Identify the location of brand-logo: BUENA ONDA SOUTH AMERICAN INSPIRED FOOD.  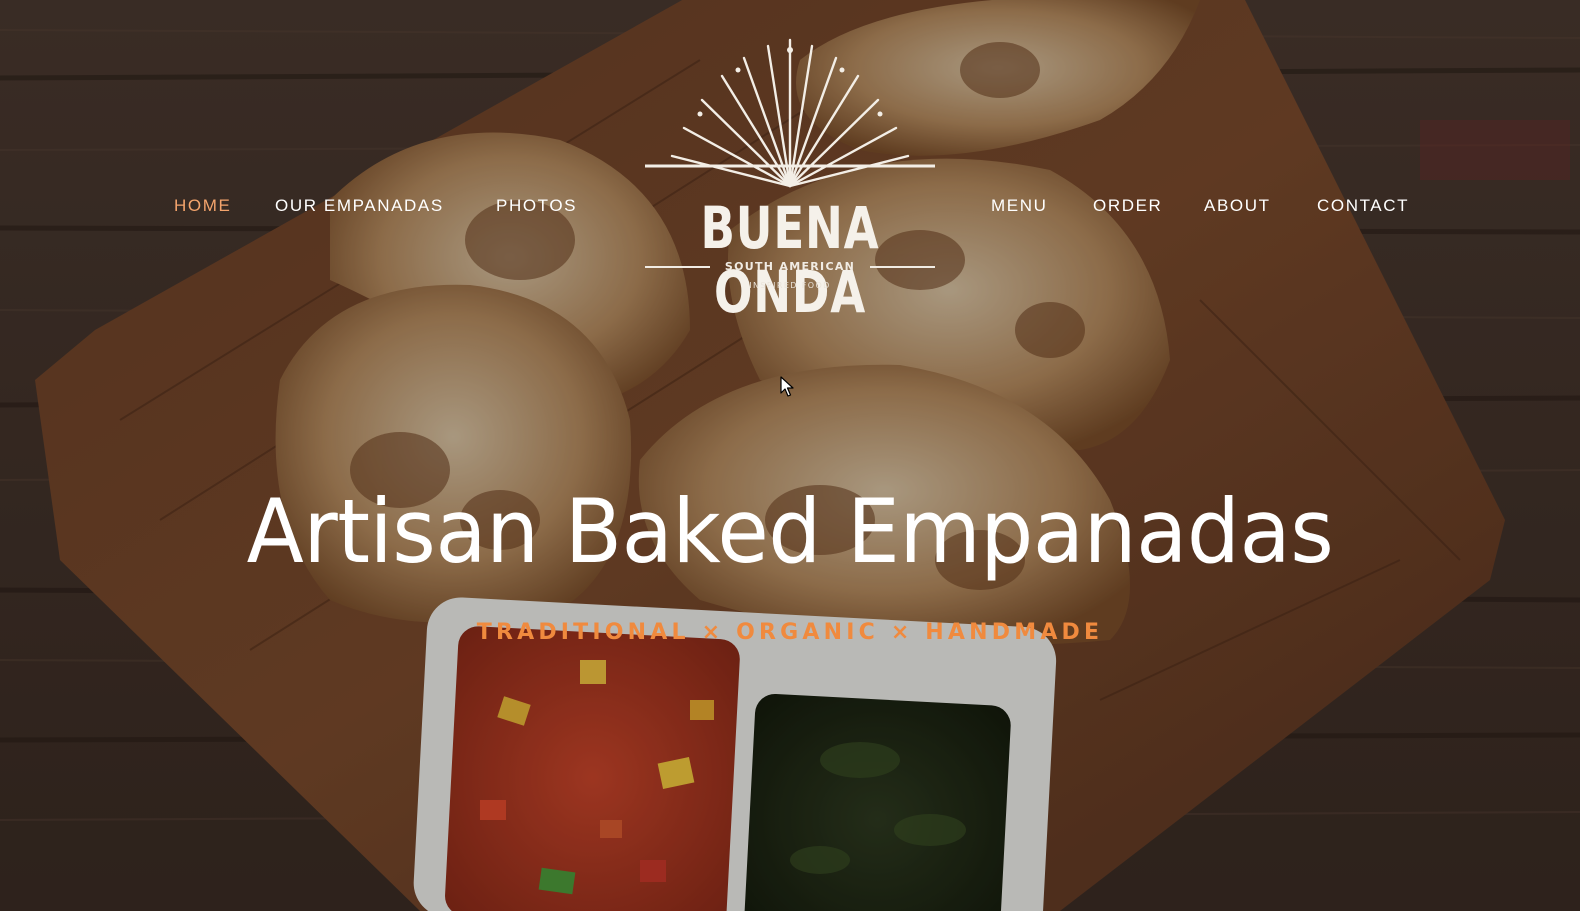
(790, 180).